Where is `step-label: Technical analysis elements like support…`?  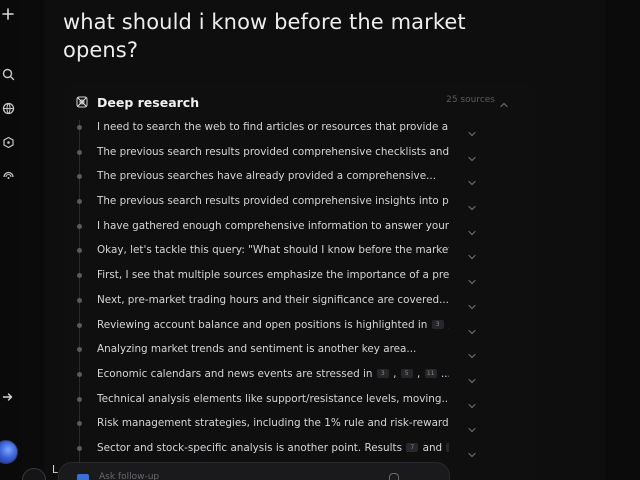 step-label: Technical analysis elements like support… is located at coordinates (273, 398).